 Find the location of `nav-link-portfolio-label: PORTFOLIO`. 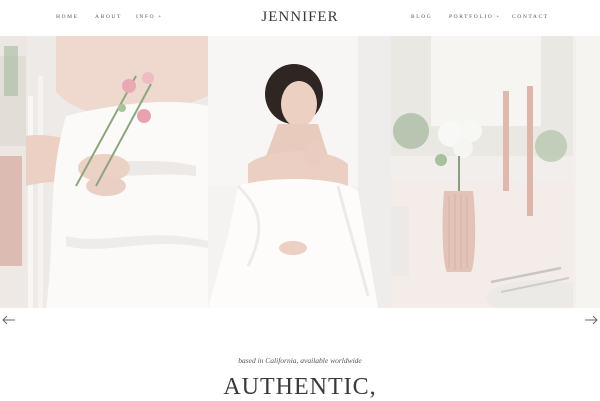

nav-link-portfolio-label: PORTFOLIO is located at coordinates (471, 17).